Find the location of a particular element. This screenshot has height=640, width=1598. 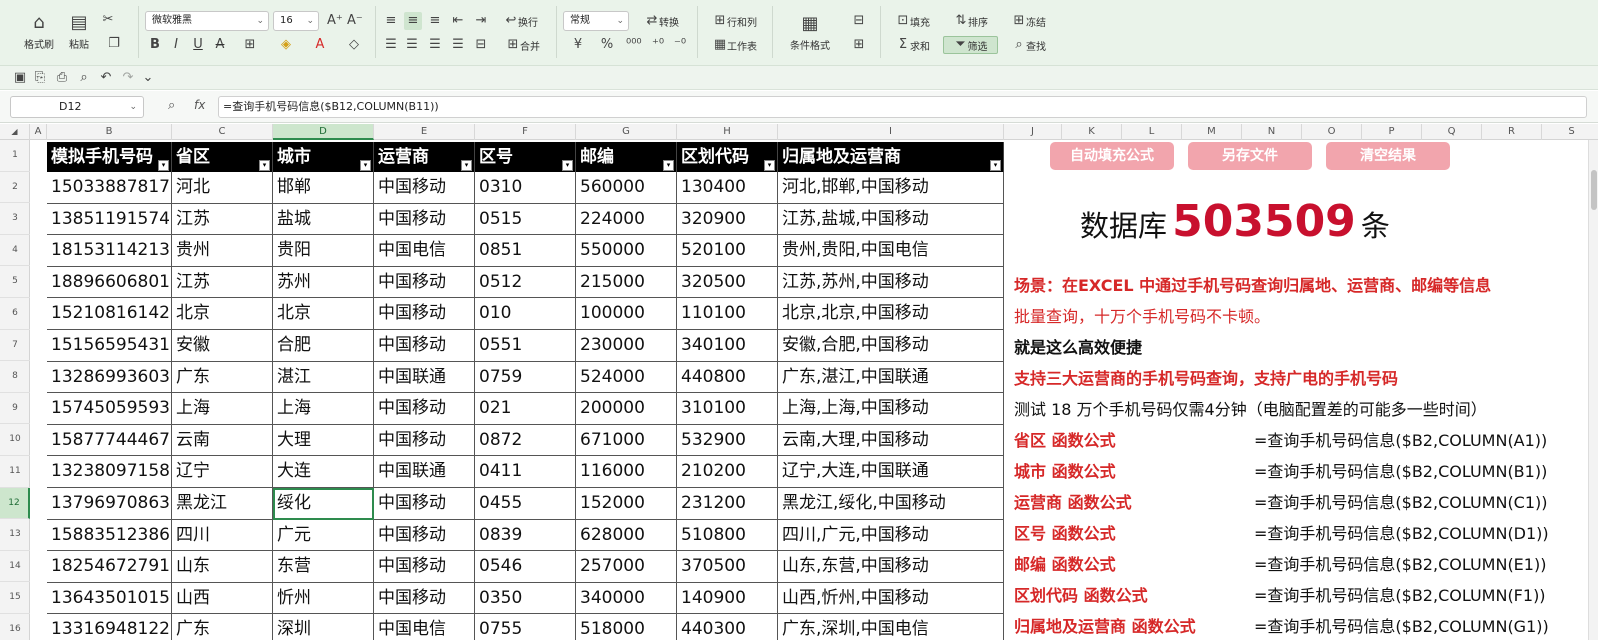

table-cell: 盐城 is located at coordinates (323, 219).